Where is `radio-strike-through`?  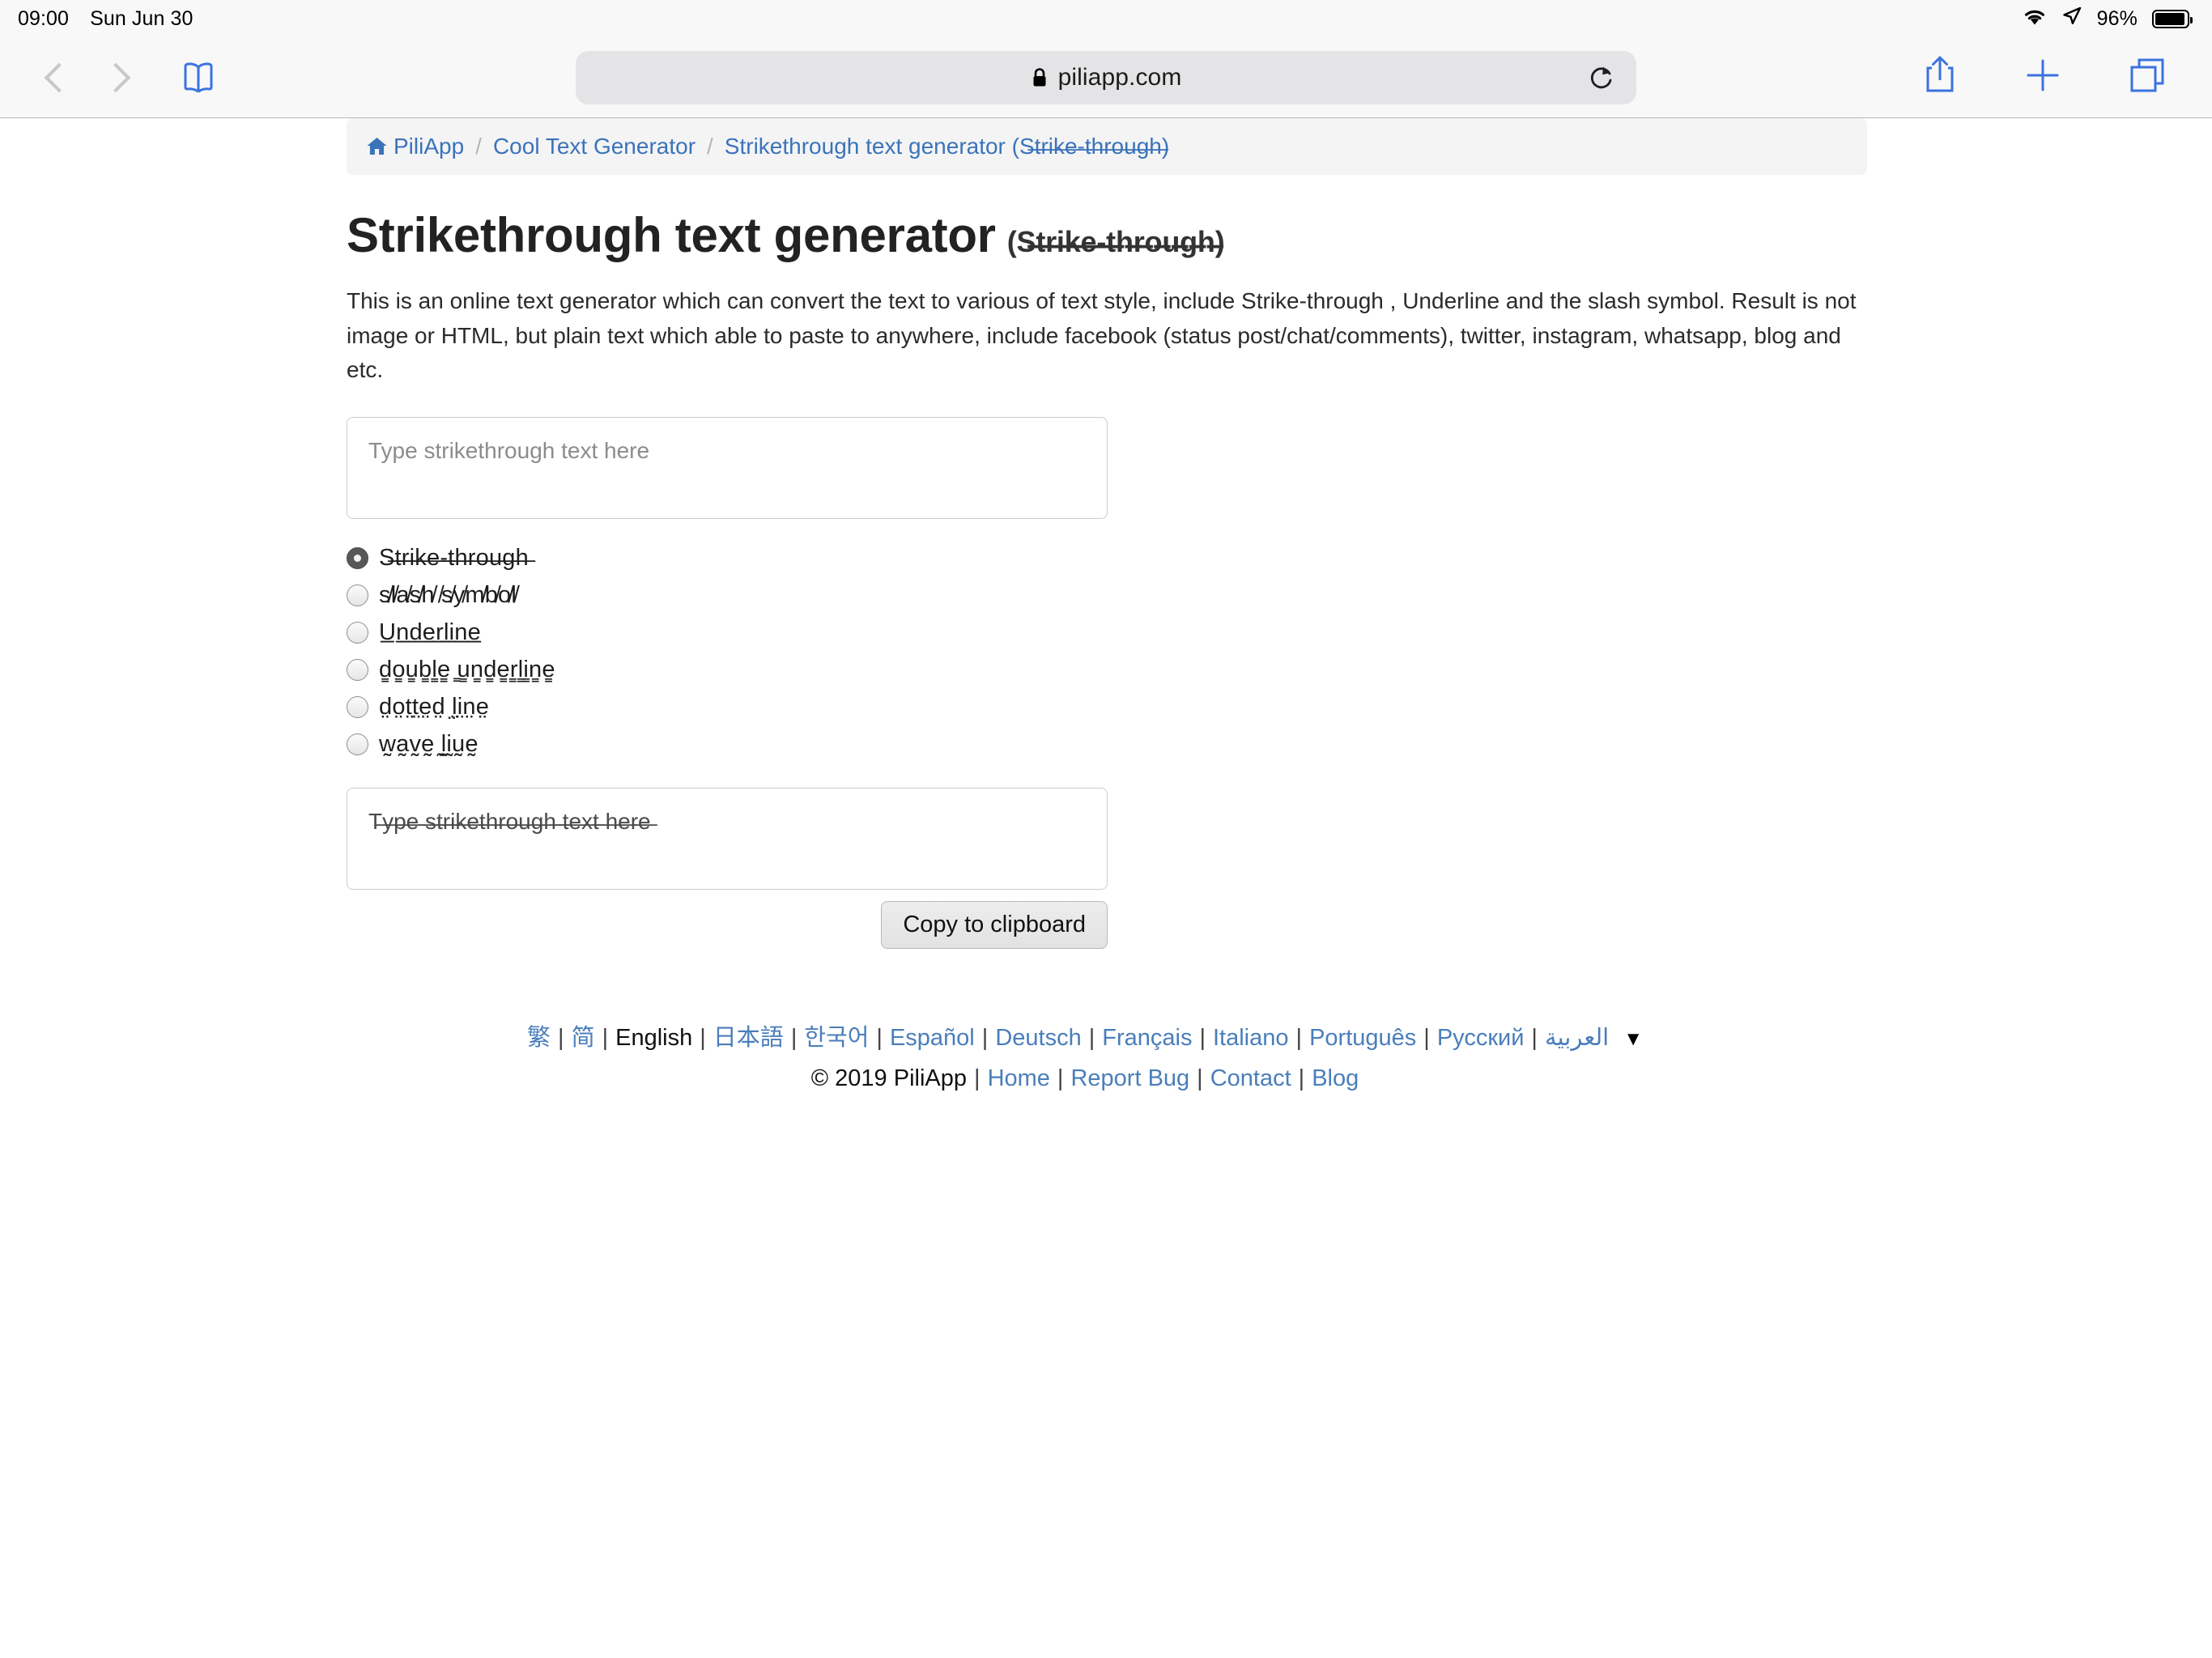
radio-strike-through is located at coordinates (358, 558).